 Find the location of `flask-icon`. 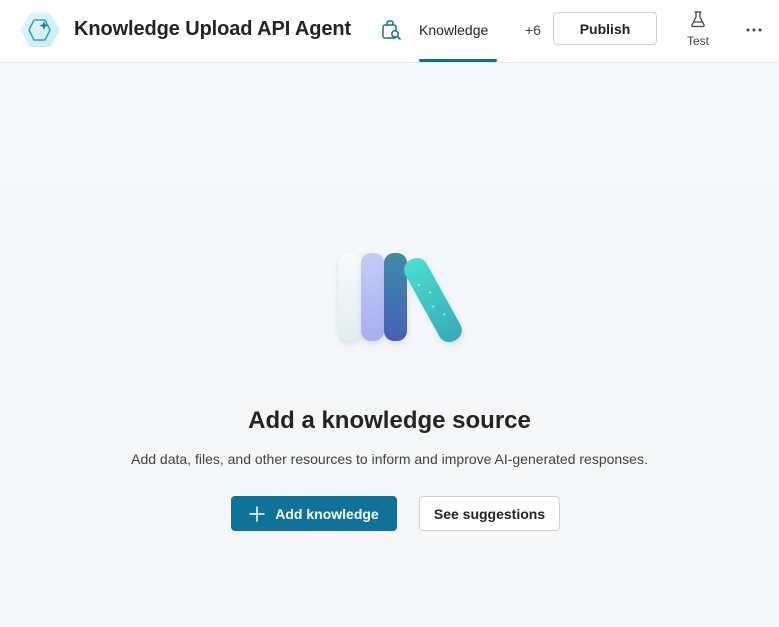

flask-icon is located at coordinates (698, 19).